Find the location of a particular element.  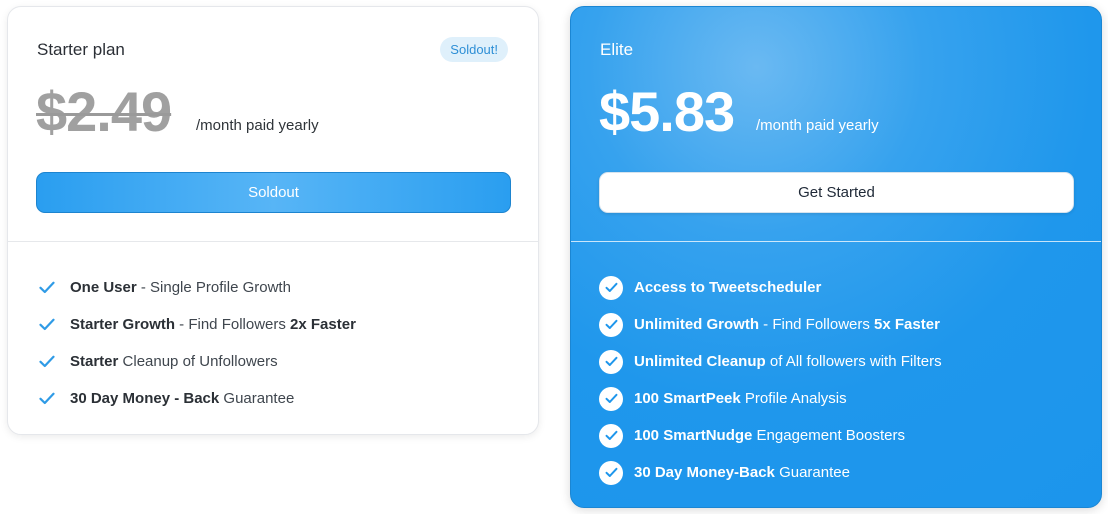

feature-item: 100 SmartNudge Engagement Boosters is located at coordinates (770, 435).